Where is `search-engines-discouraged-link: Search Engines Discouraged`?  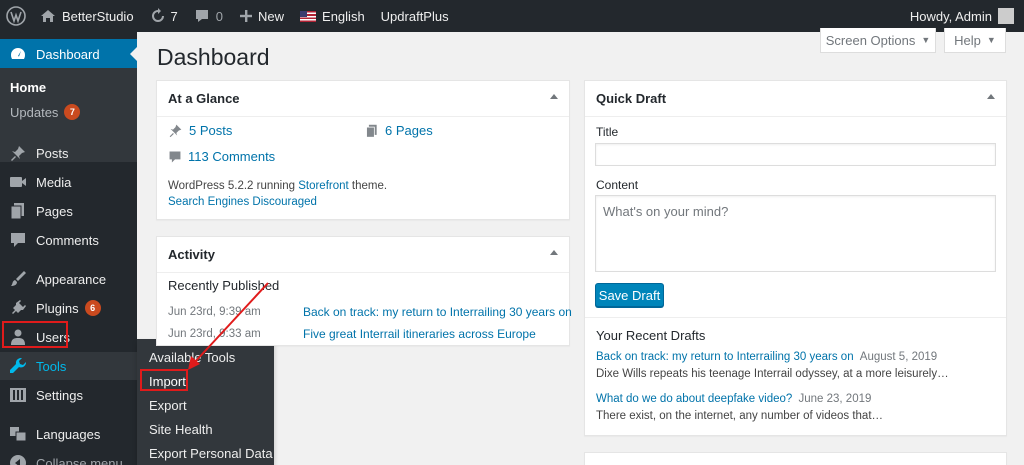
search-engines-discouraged-link: Search Engines Discouraged is located at coordinates (242, 202).